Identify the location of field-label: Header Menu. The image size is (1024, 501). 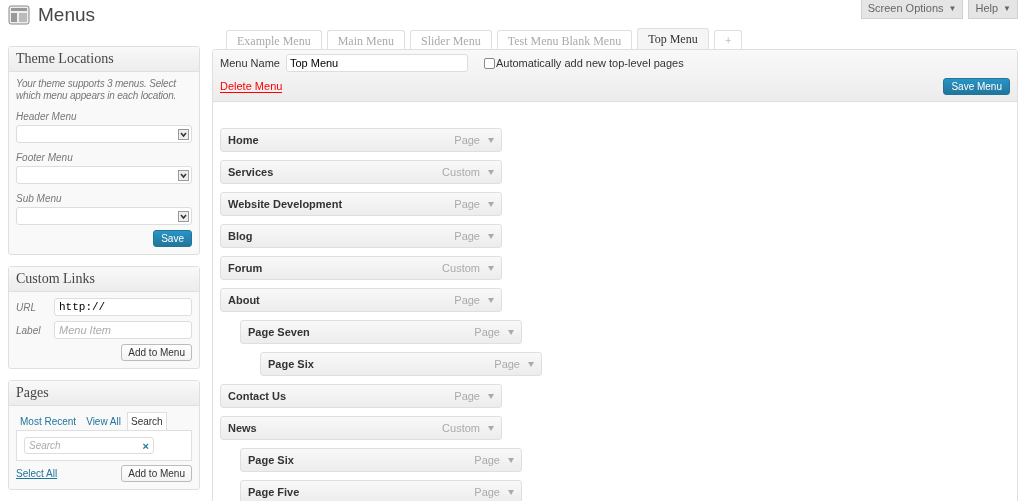
(47, 116).